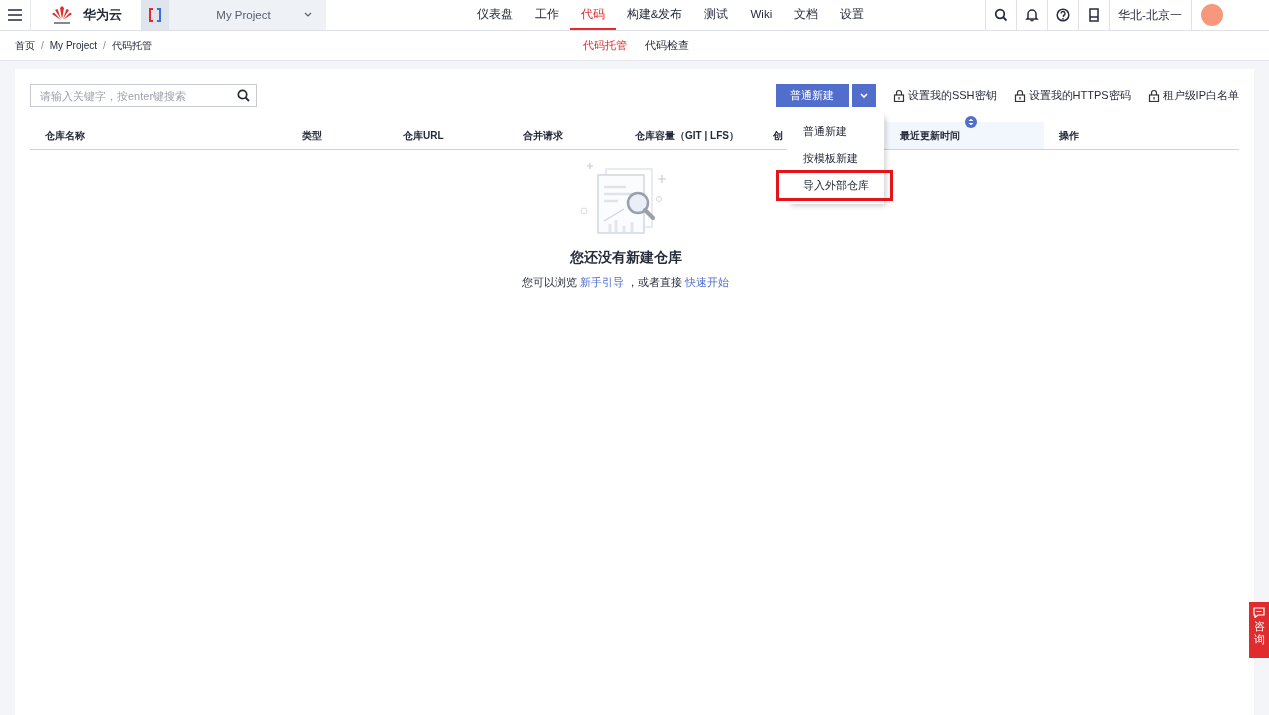  What do you see at coordinates (930, 135) in the screenshot?
I see `column-header: 最近更新时间` at bounding box center [930, 135].